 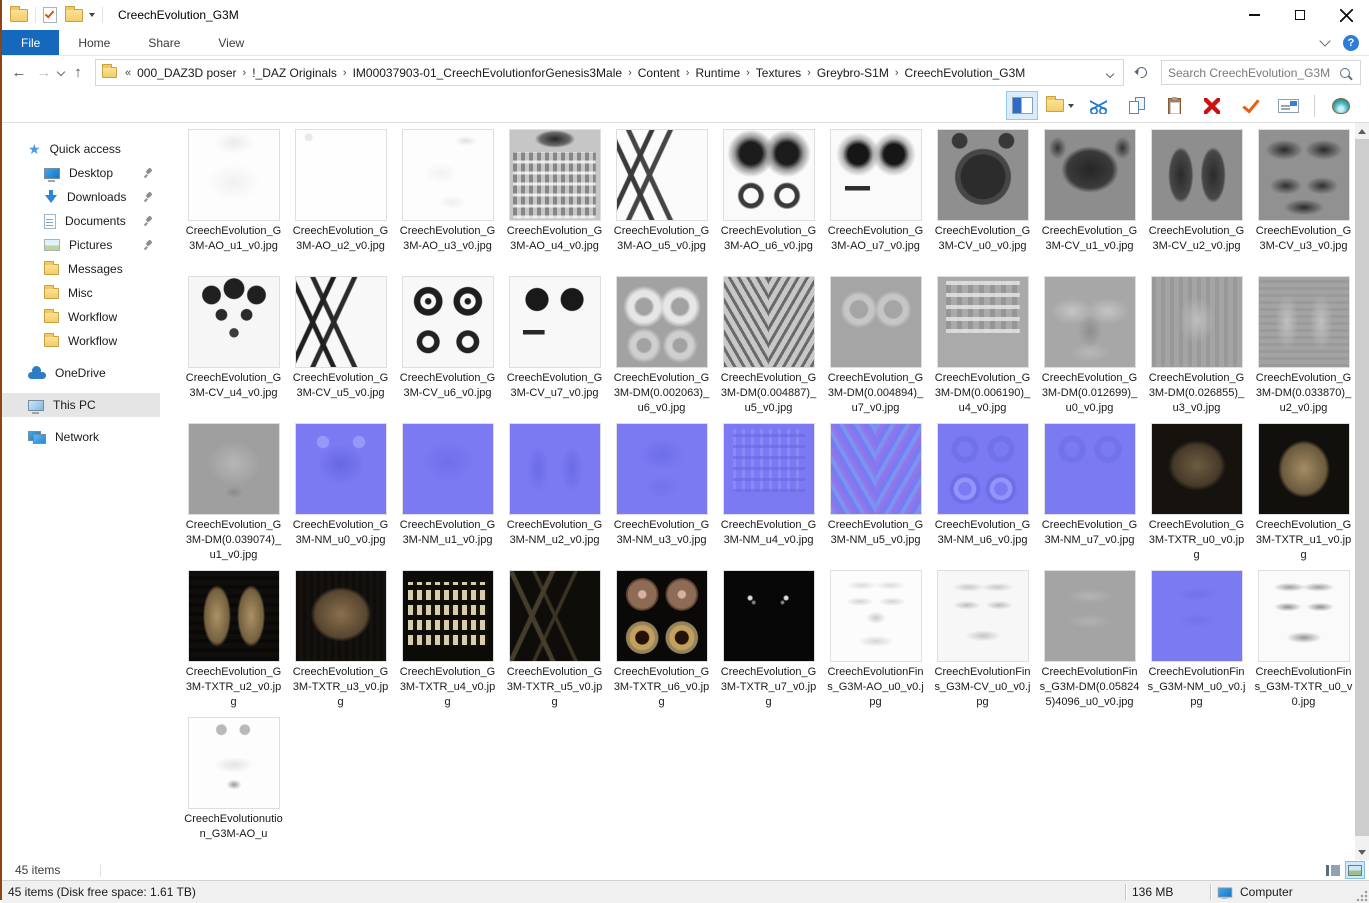 I want to click on file-item: CreechEvolution_G3M-TXTR_u2_v0.jpg, so click(x=233, y=644).